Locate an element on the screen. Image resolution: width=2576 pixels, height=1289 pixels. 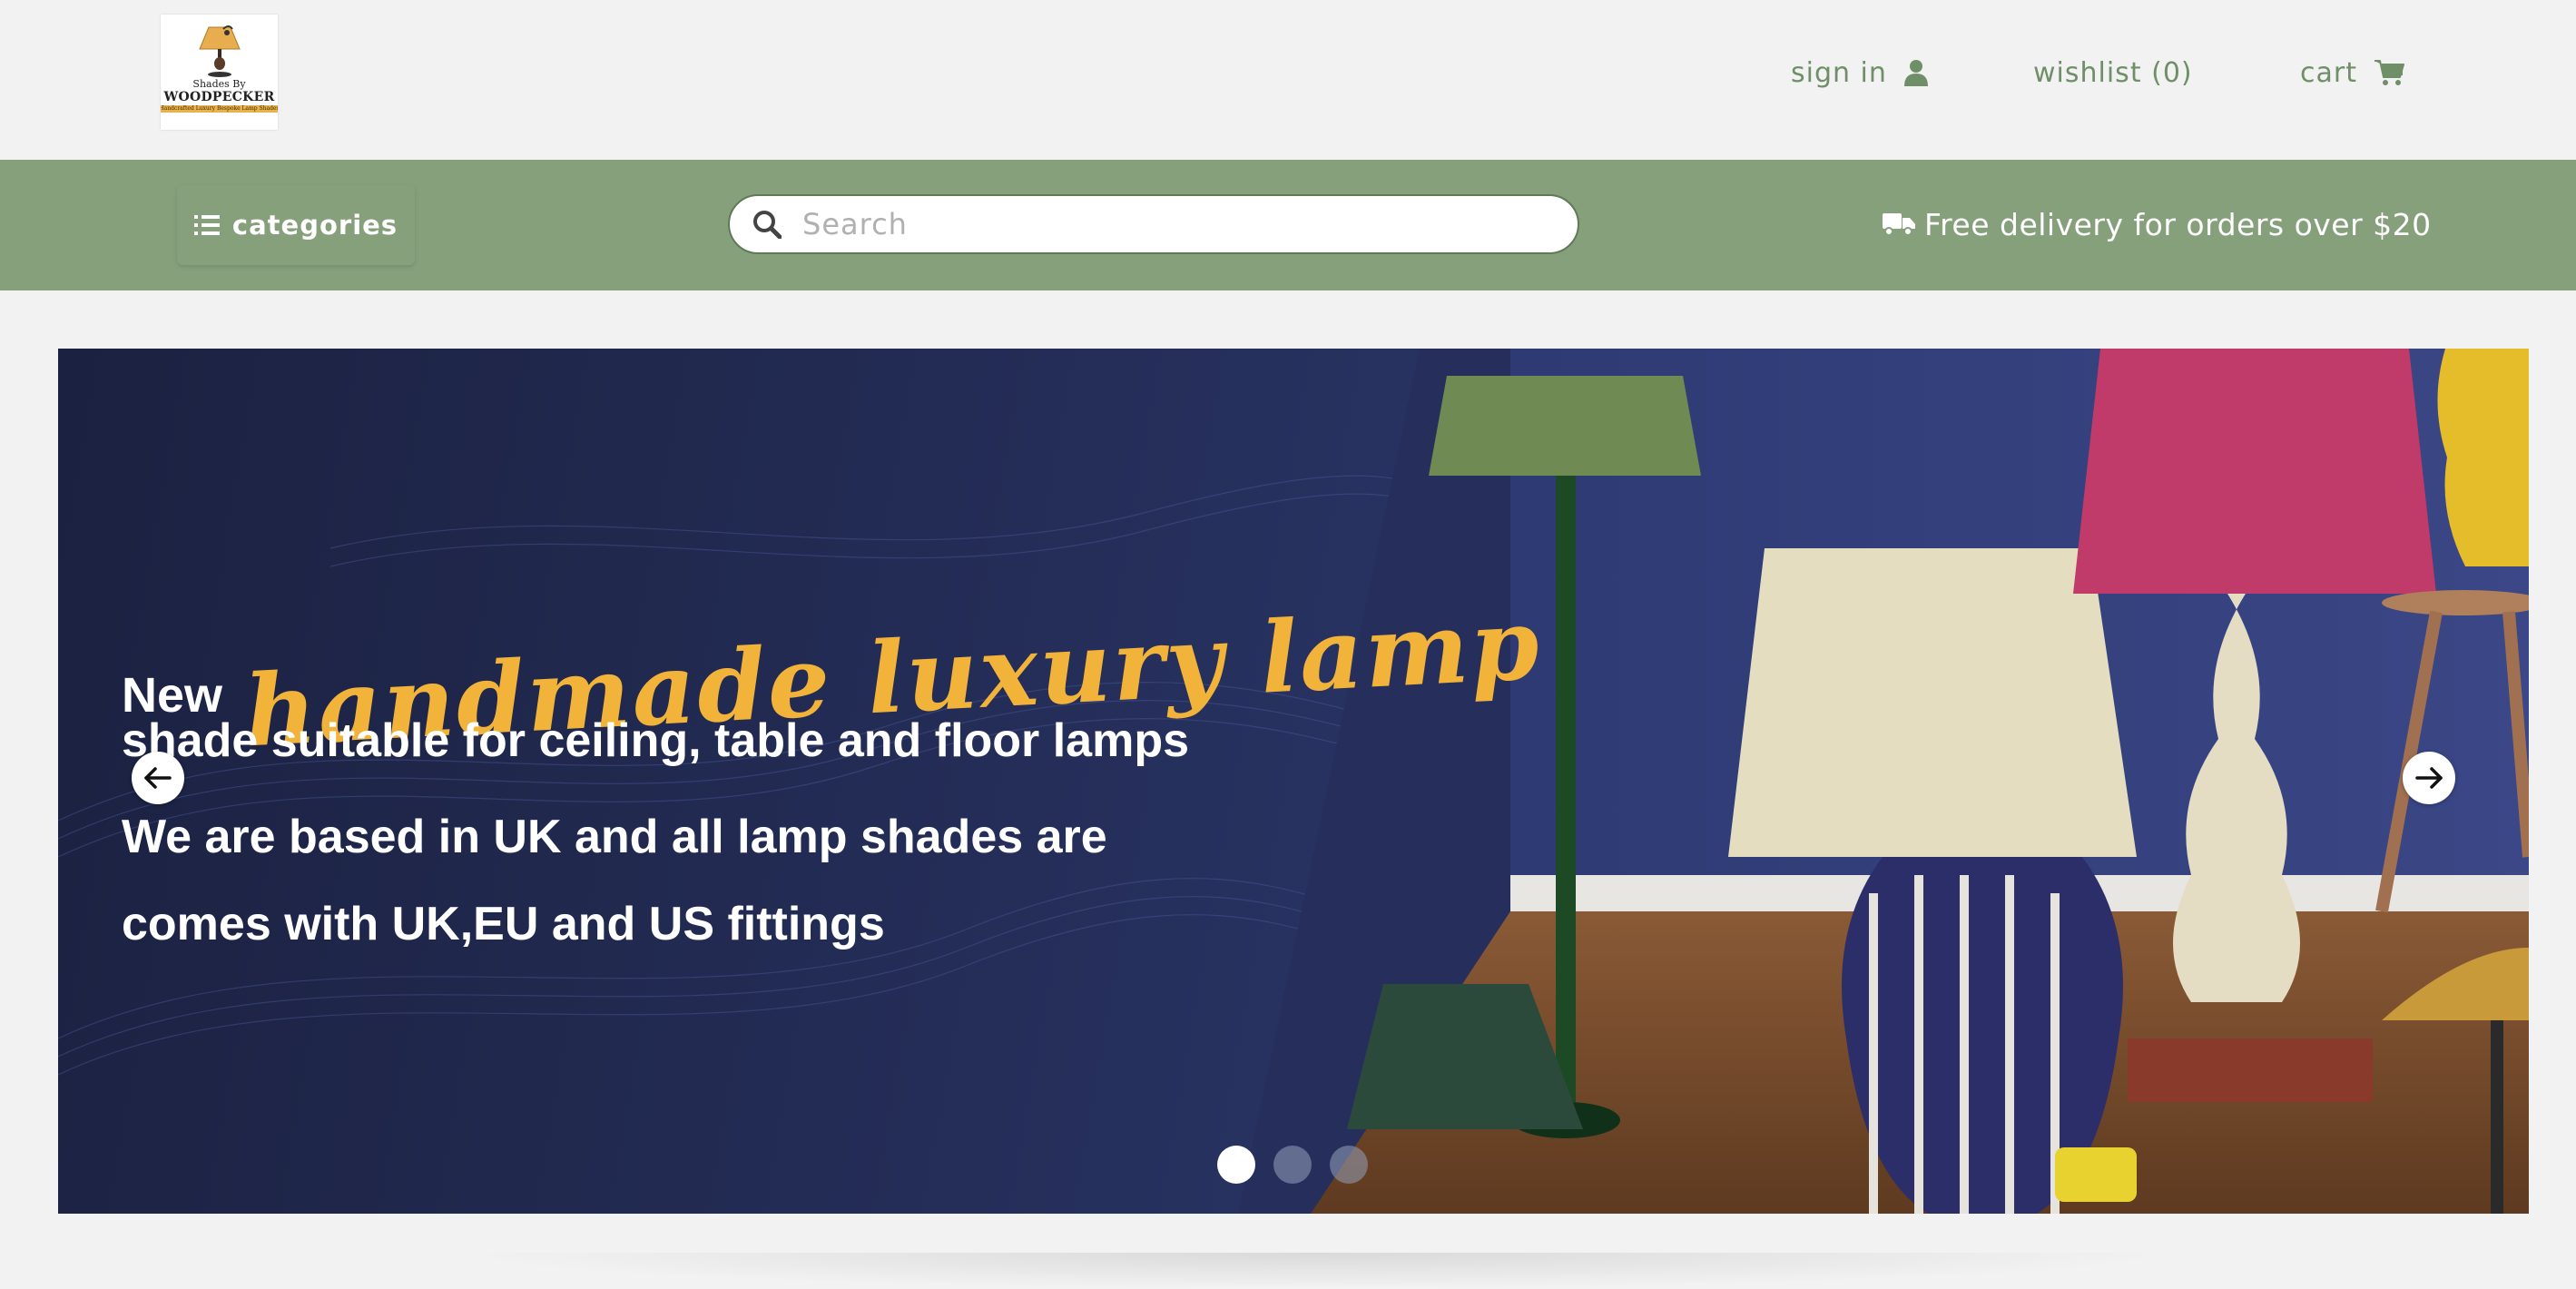
section-divider-shadow is located at coordinates (1316, 1271).